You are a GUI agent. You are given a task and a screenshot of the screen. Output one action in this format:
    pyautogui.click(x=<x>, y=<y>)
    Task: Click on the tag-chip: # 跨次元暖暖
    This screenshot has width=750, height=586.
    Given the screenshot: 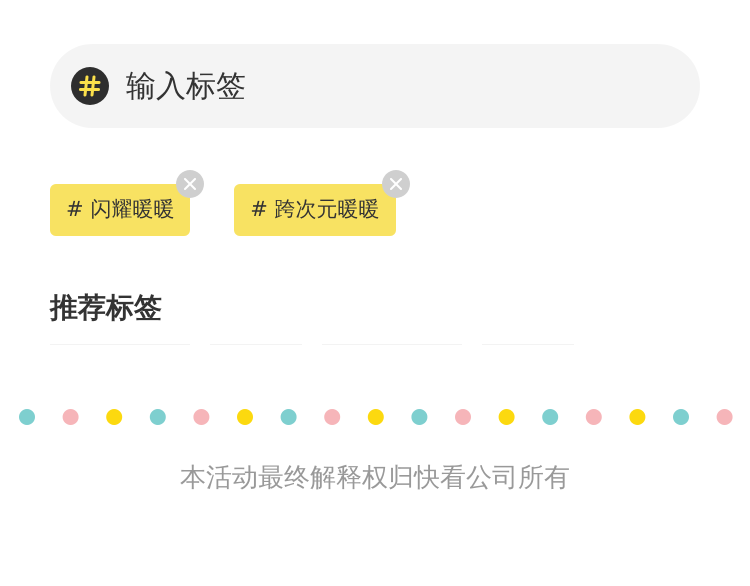 What is the action you would take?
    pyautogui.click(x=315, y=210)
    